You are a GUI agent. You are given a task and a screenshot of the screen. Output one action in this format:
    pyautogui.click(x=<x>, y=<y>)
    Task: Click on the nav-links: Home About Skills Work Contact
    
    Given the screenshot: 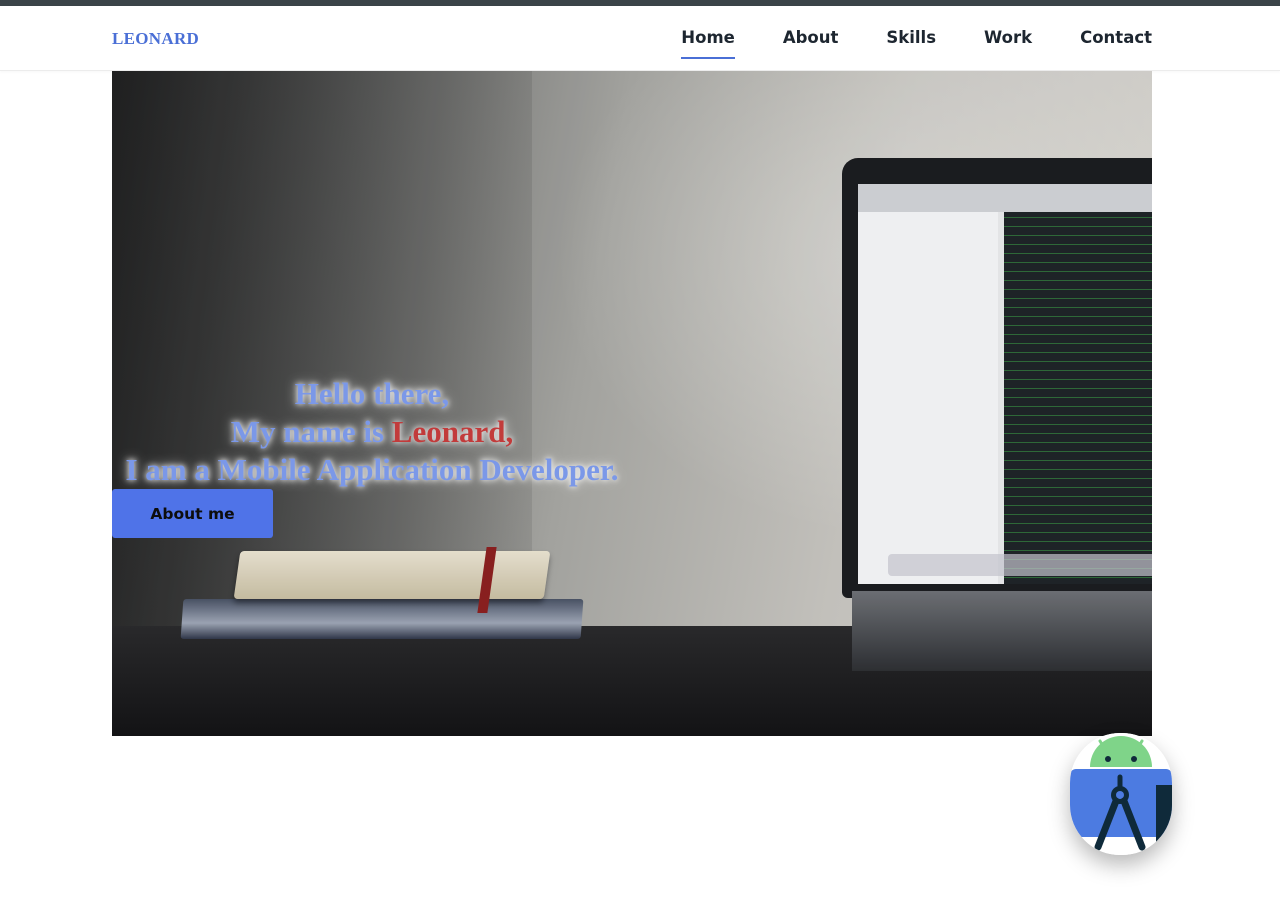 What is the action you would take?
    pyautogui.click(x=916, y=43)
    